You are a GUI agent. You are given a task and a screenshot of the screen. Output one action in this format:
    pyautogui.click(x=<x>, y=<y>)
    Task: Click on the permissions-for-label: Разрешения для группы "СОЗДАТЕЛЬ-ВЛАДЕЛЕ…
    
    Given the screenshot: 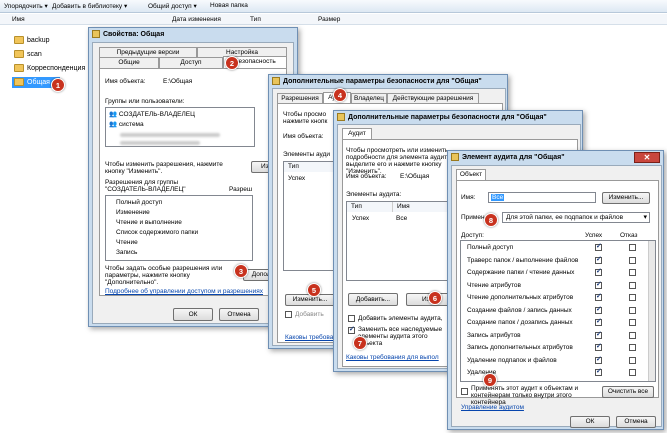 What is the action you would take?
    pyautogui.click(x=145, y=186)
    